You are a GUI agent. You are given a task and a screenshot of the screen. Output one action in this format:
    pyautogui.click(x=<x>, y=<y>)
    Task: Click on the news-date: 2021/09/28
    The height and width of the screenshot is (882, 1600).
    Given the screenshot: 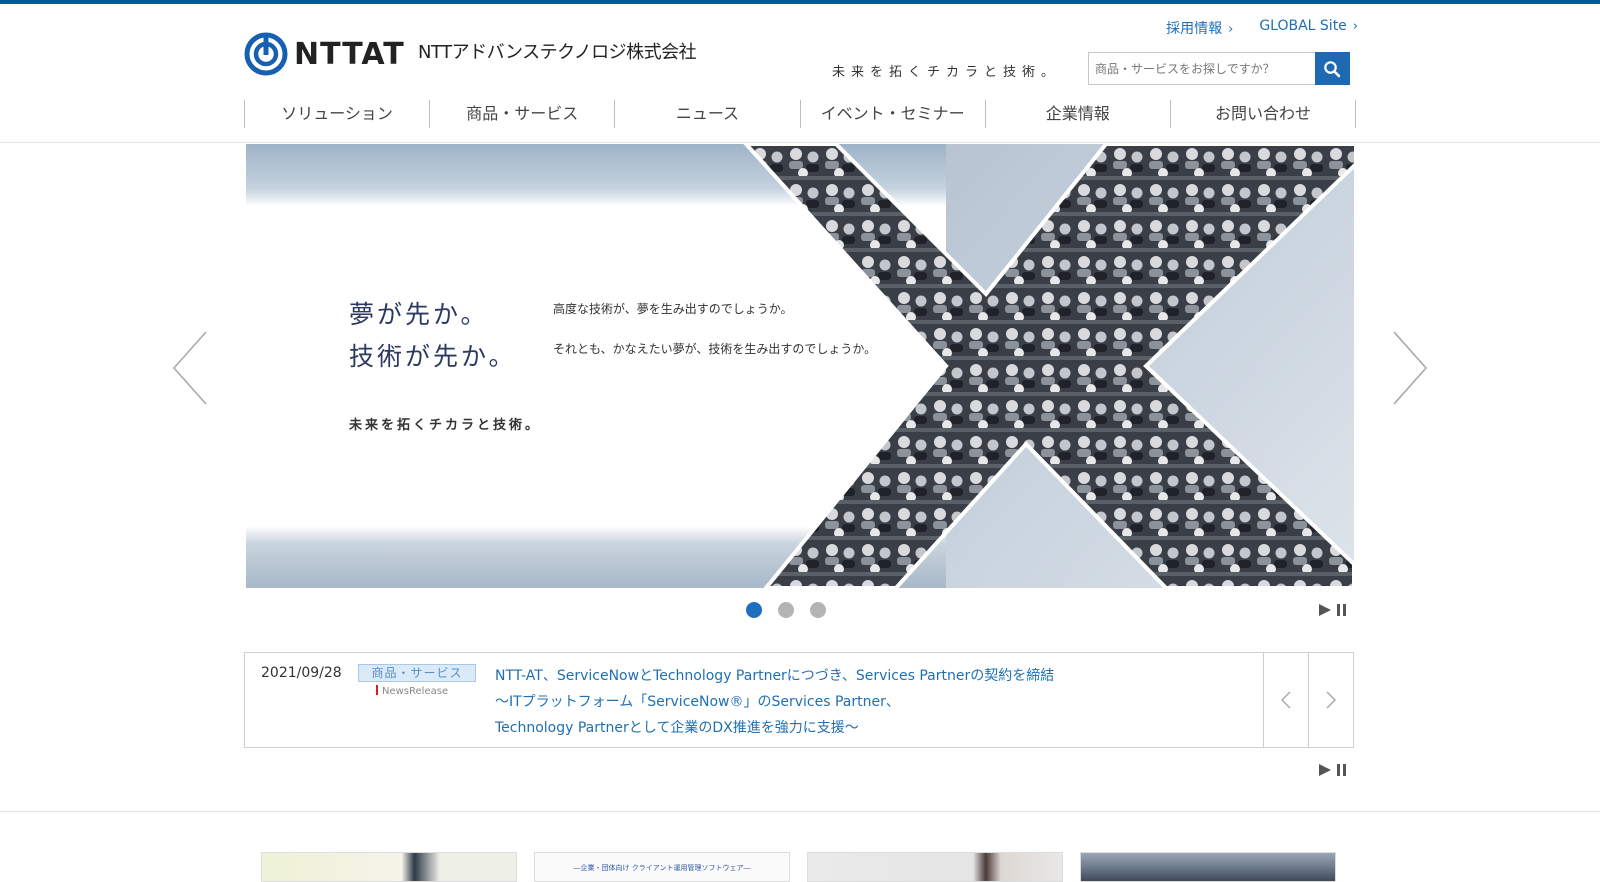 What is the action you would take?
    pyautogui.click(x=301, y=673)
    